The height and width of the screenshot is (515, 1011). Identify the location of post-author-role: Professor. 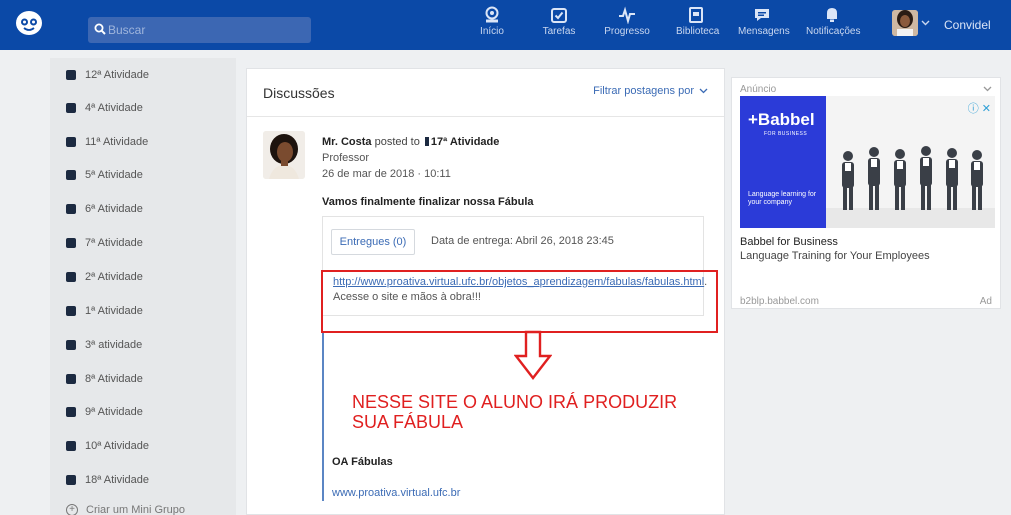
(346, 158).